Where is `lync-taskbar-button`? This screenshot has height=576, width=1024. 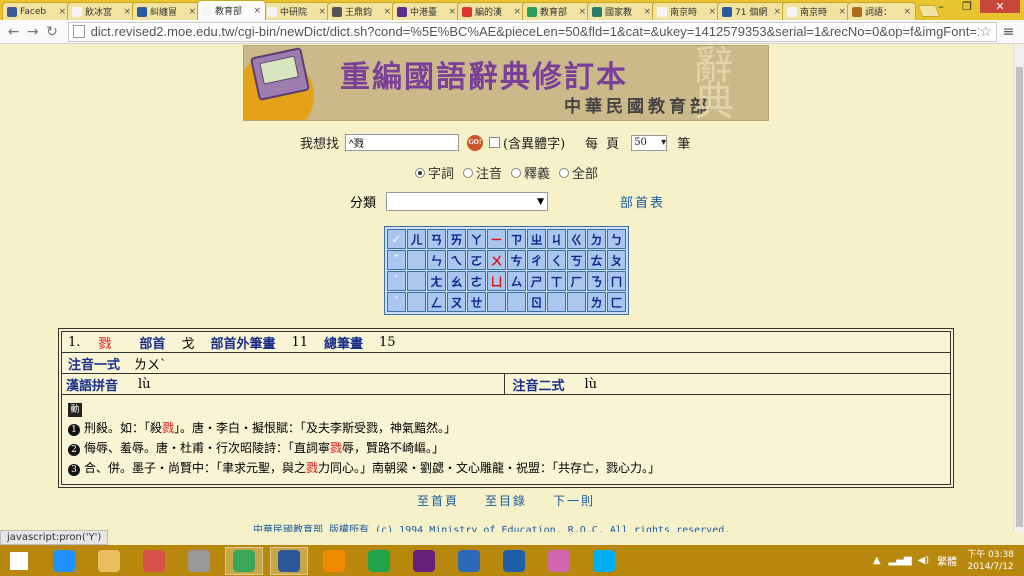
lync-taskbar-button is located at coordinates (514, 561).